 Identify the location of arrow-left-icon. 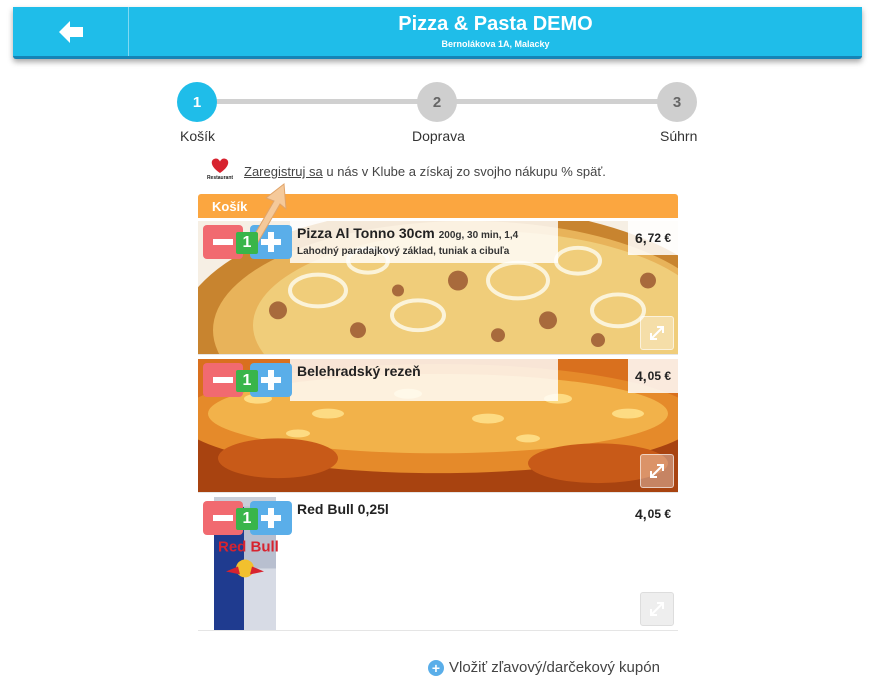
(70, 31).